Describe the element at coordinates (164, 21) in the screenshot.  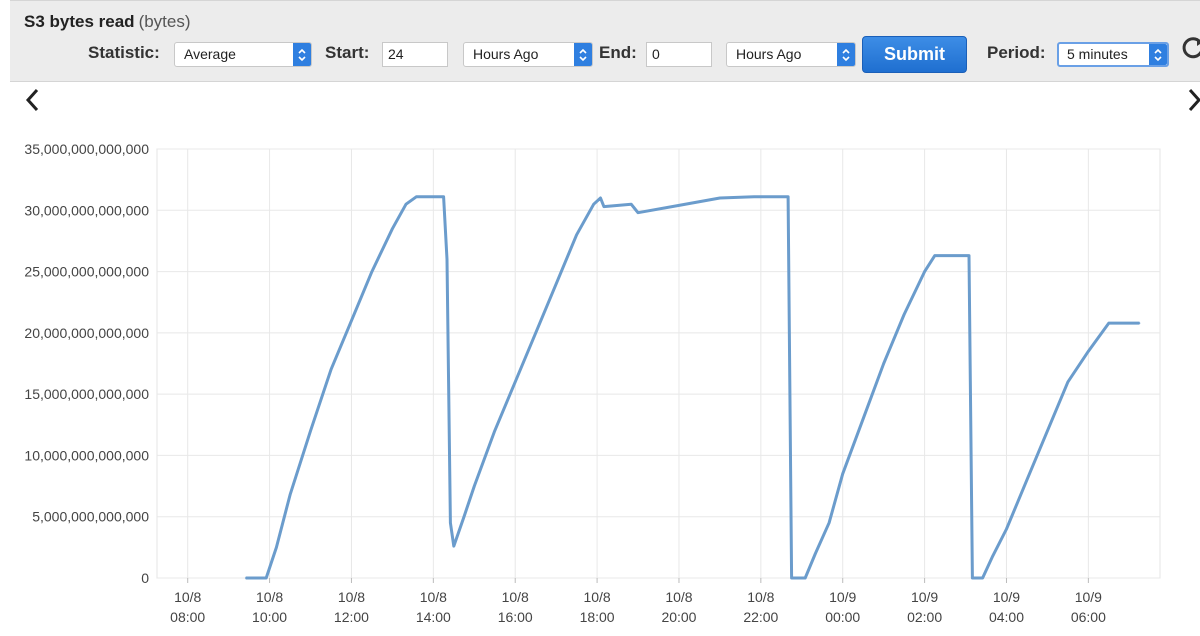
I see `metric-units: (bytes)` at that location.